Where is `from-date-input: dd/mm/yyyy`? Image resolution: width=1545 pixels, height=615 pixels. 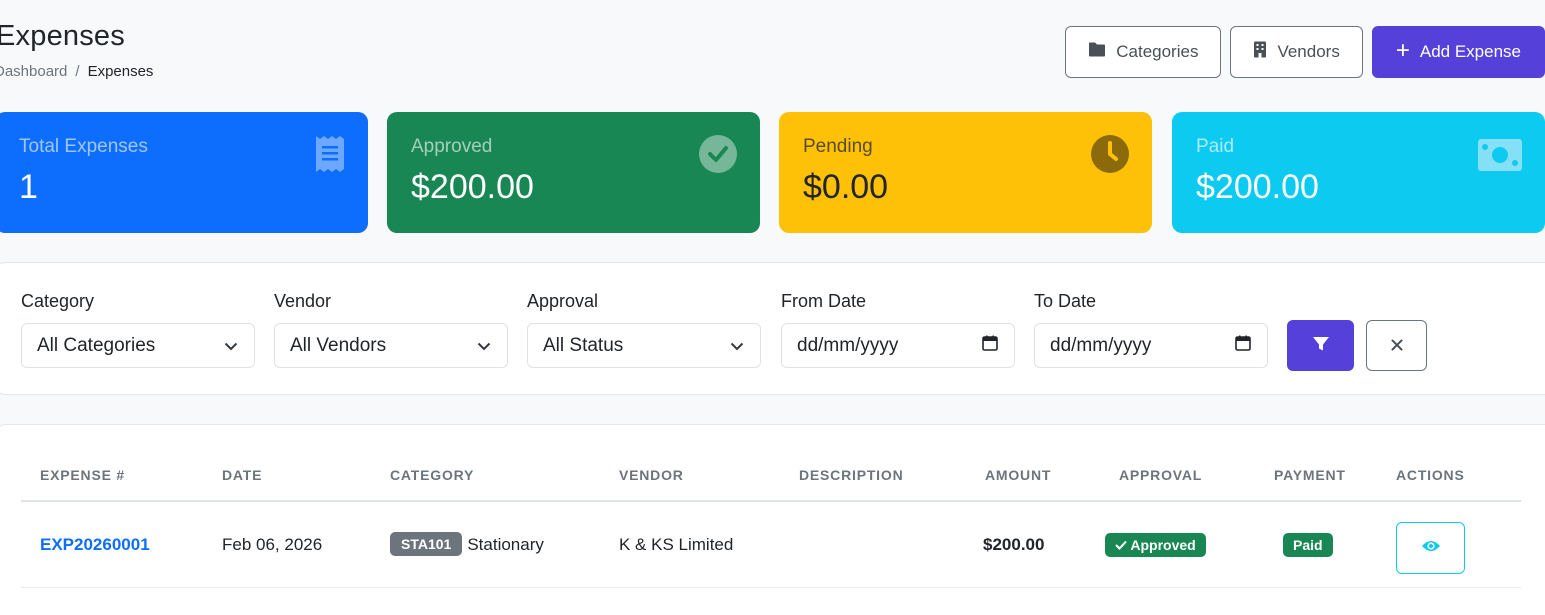 from-date-input: dd/mm/yyyy is located at coordinates (898, 345).